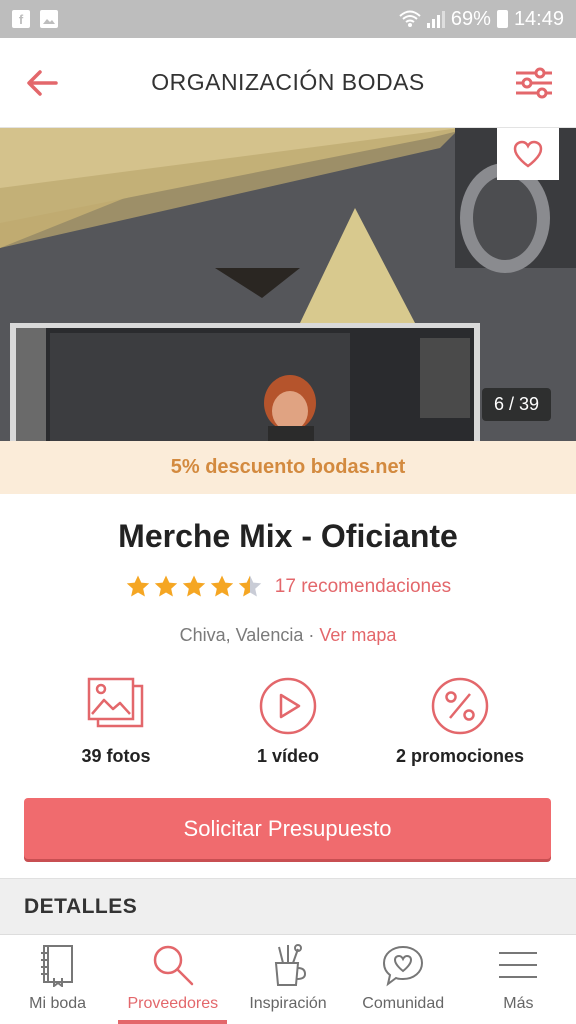 This screenshot has height=1024, width=576. I want to click on facebook-icon: f, so click(21, 19).